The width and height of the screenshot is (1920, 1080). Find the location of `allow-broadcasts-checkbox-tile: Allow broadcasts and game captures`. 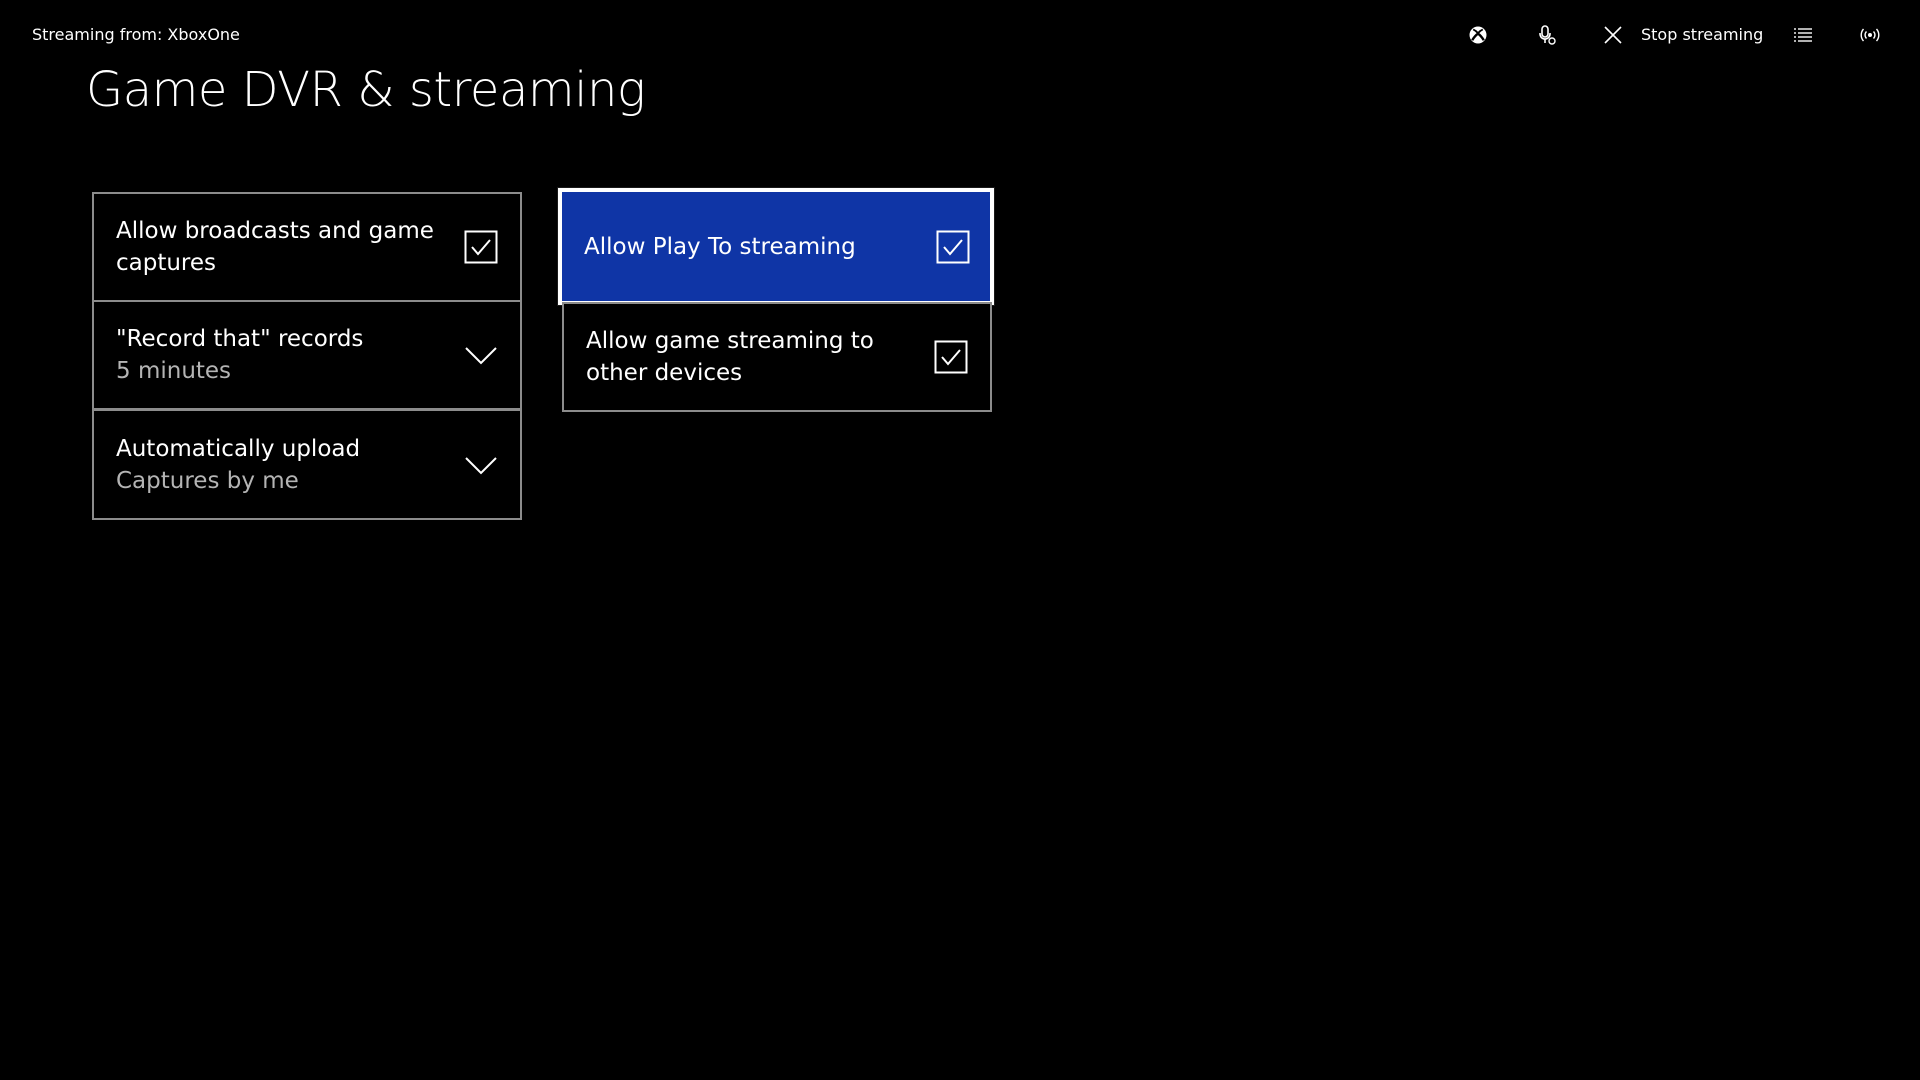

allow-broadcasts-checkbox-tile: Allow broadcasts and game captures is located at coordinates (307, 247).